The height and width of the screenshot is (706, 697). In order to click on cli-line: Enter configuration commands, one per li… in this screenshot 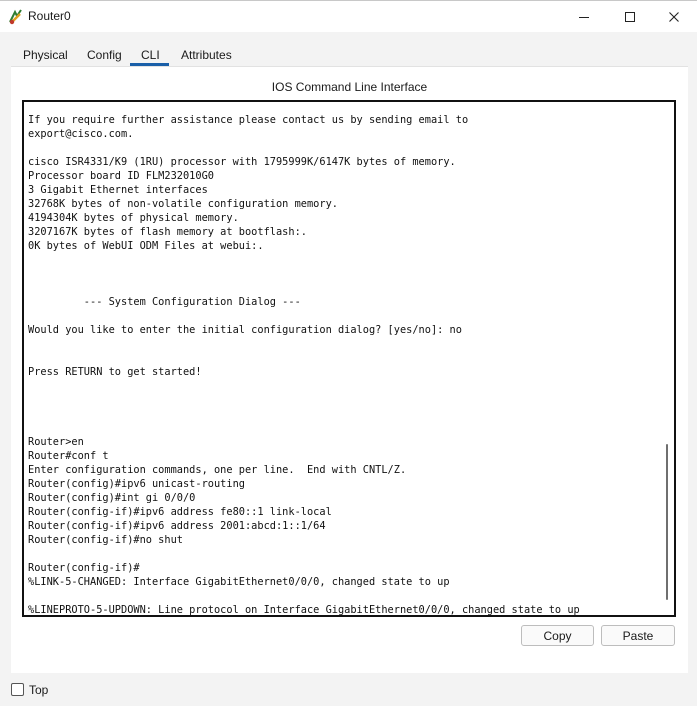, I will do `click(217, 470)`.